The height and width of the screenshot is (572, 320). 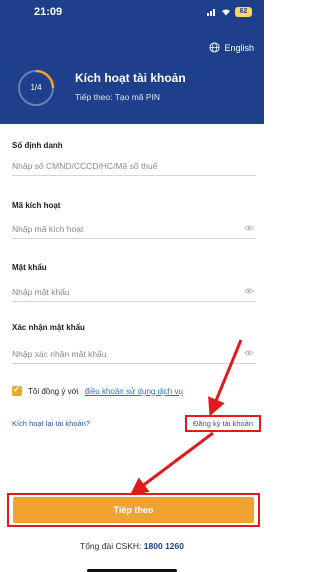 I want to click on status-icons: 62, so click(x=229, y=12).